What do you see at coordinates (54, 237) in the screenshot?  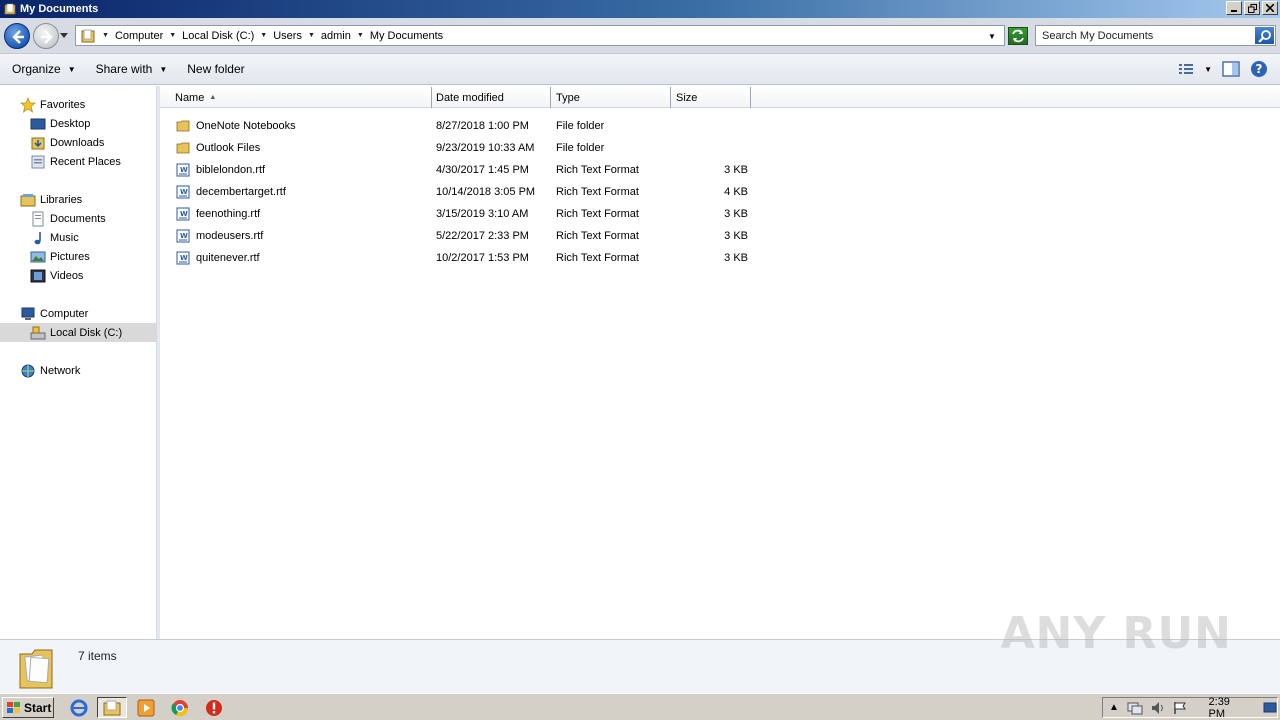 I see `nav-music: Music` at bounding box center [54, 237].